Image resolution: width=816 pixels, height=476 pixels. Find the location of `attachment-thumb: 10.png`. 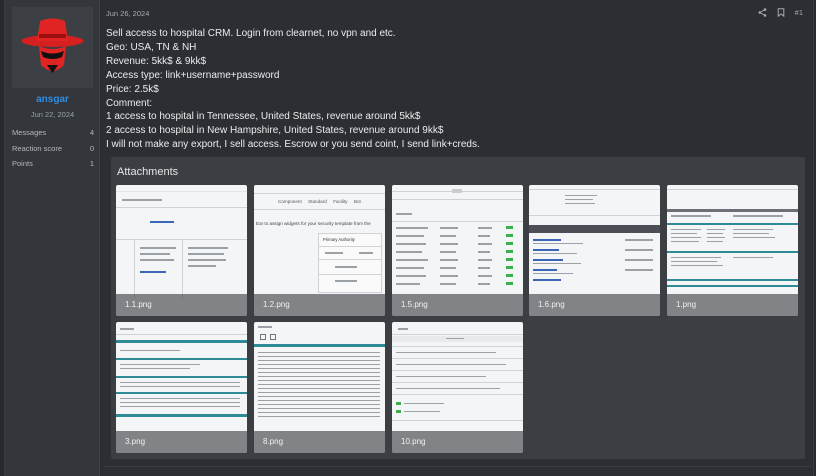

attachment-thumb: 10.png is located at coordinates (457, 387).